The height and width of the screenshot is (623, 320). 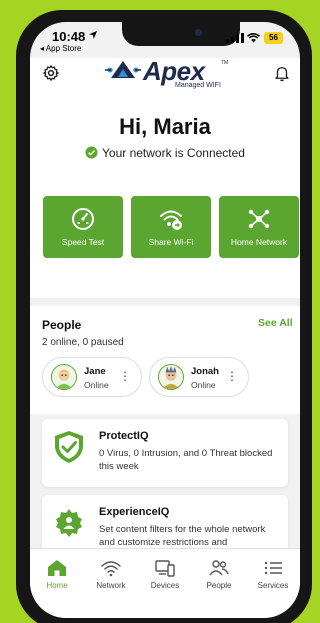 What do you see at coordinates (205, 371) in the screenshot?
I see `person-name: Jonah` at bounding box center [205, 371].